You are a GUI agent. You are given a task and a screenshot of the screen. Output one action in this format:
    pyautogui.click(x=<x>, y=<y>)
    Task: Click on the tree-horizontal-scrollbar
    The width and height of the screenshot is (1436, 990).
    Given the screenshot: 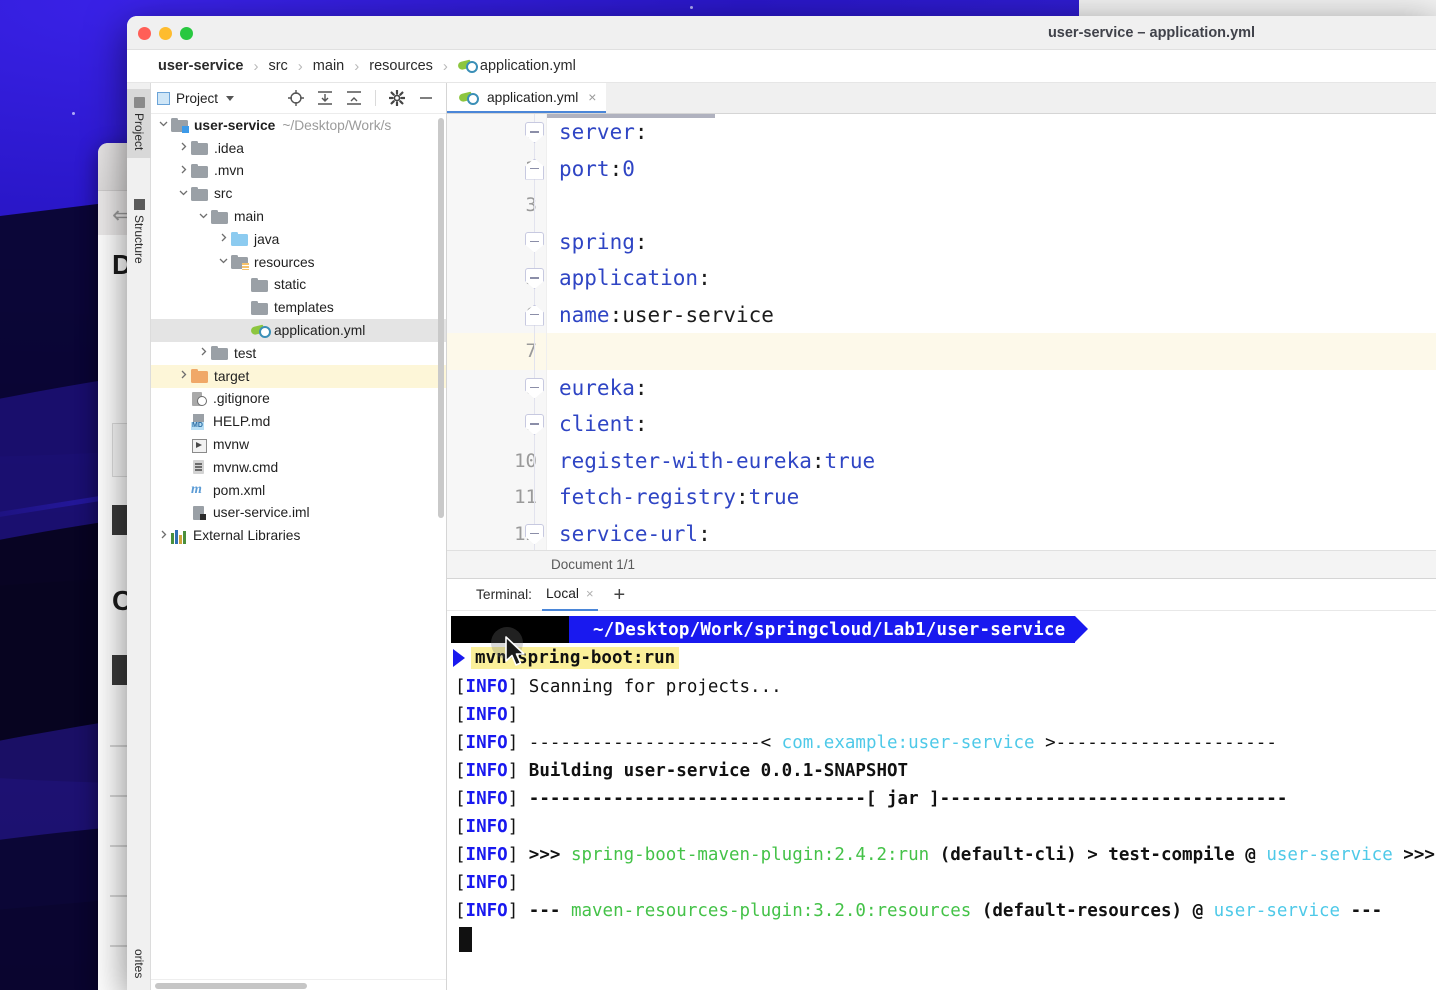 What is the action you would take?
    pyautogui.click(x=298, y=984)
    